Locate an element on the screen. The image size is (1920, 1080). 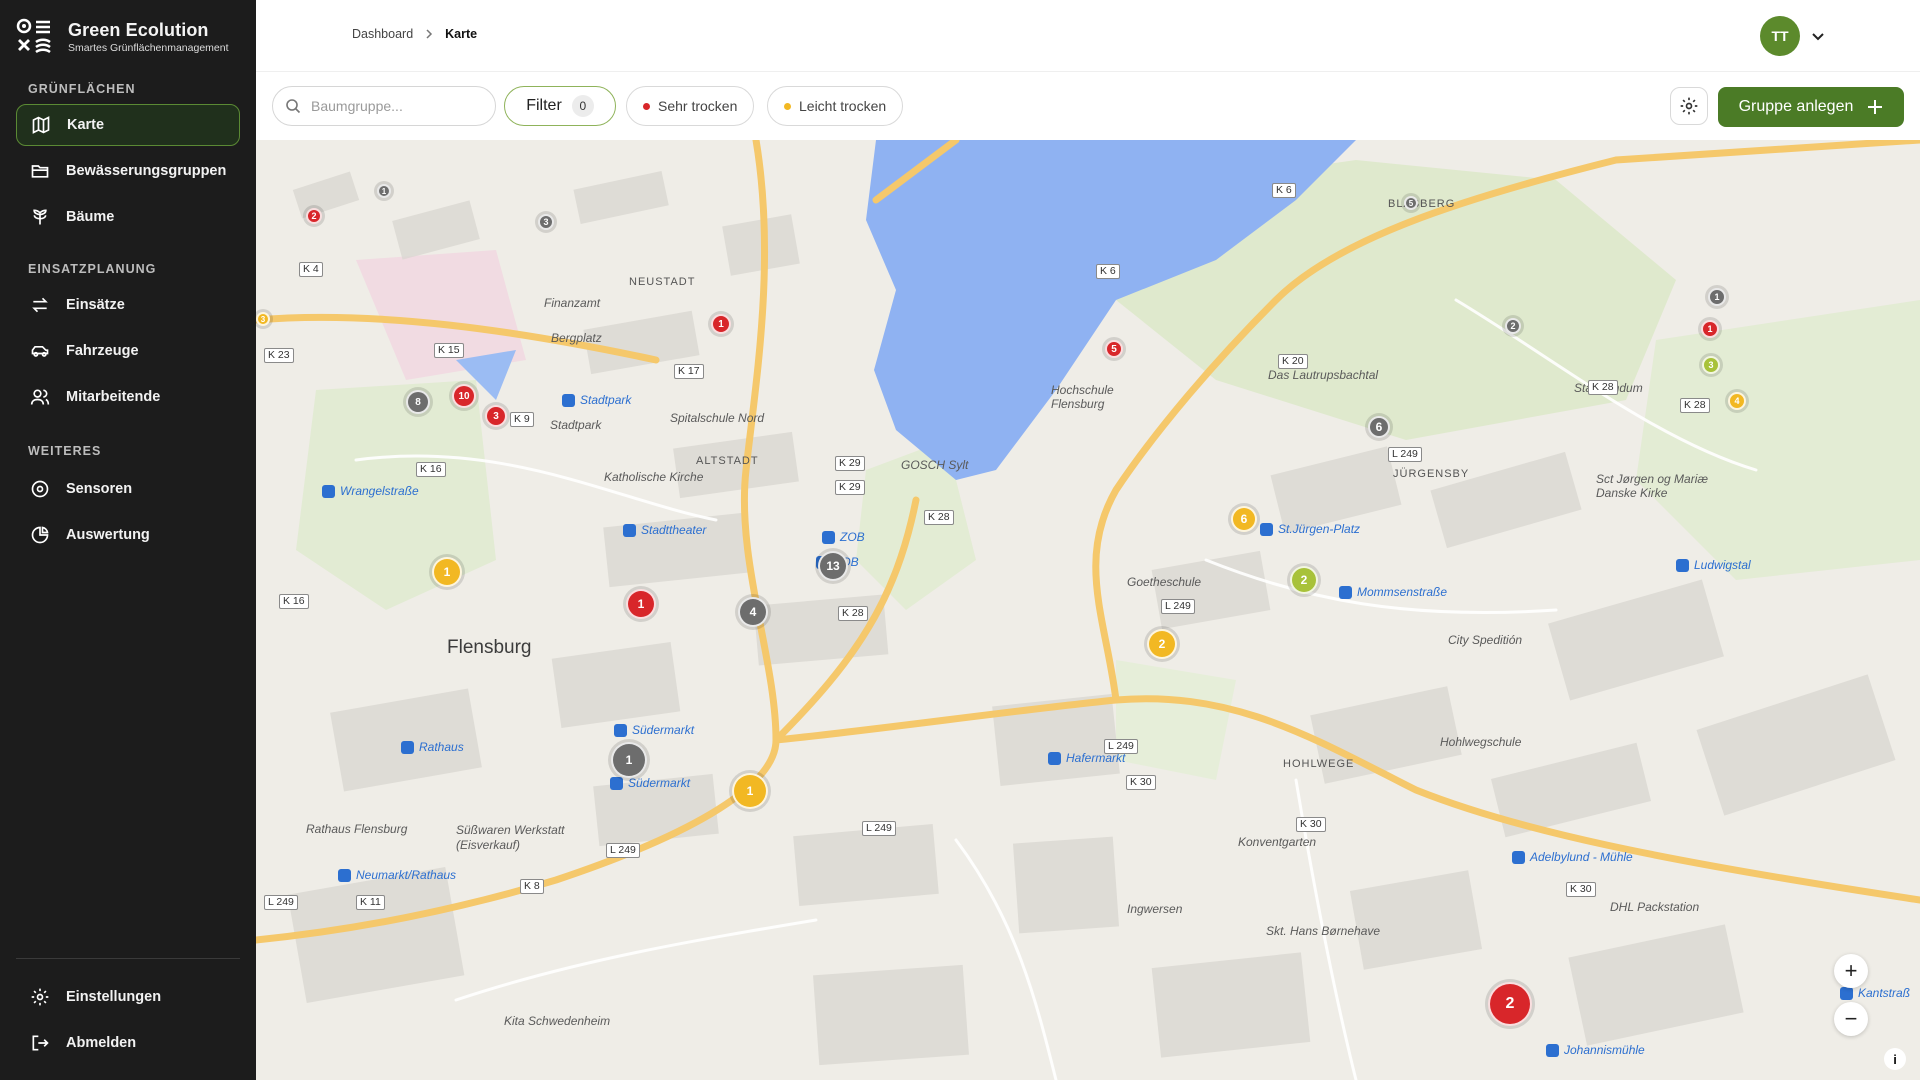
chip-sehr-trocken: Sehr trocken is located at coordinates (690, 106).